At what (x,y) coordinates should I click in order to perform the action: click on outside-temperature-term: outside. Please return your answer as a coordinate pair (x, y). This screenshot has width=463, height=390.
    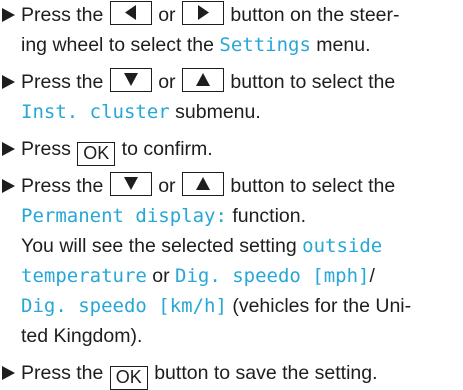
    Looking at the image, I should click on (342, 246).